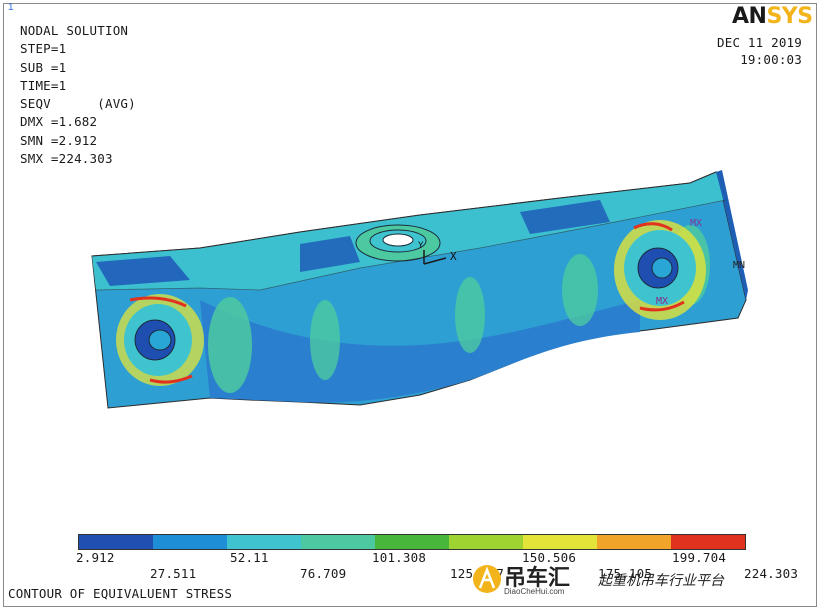 Image resolution: width=820 pixels, height=610 pixels. I want to click on legend-label-3: 52.11, so click(249, 557).